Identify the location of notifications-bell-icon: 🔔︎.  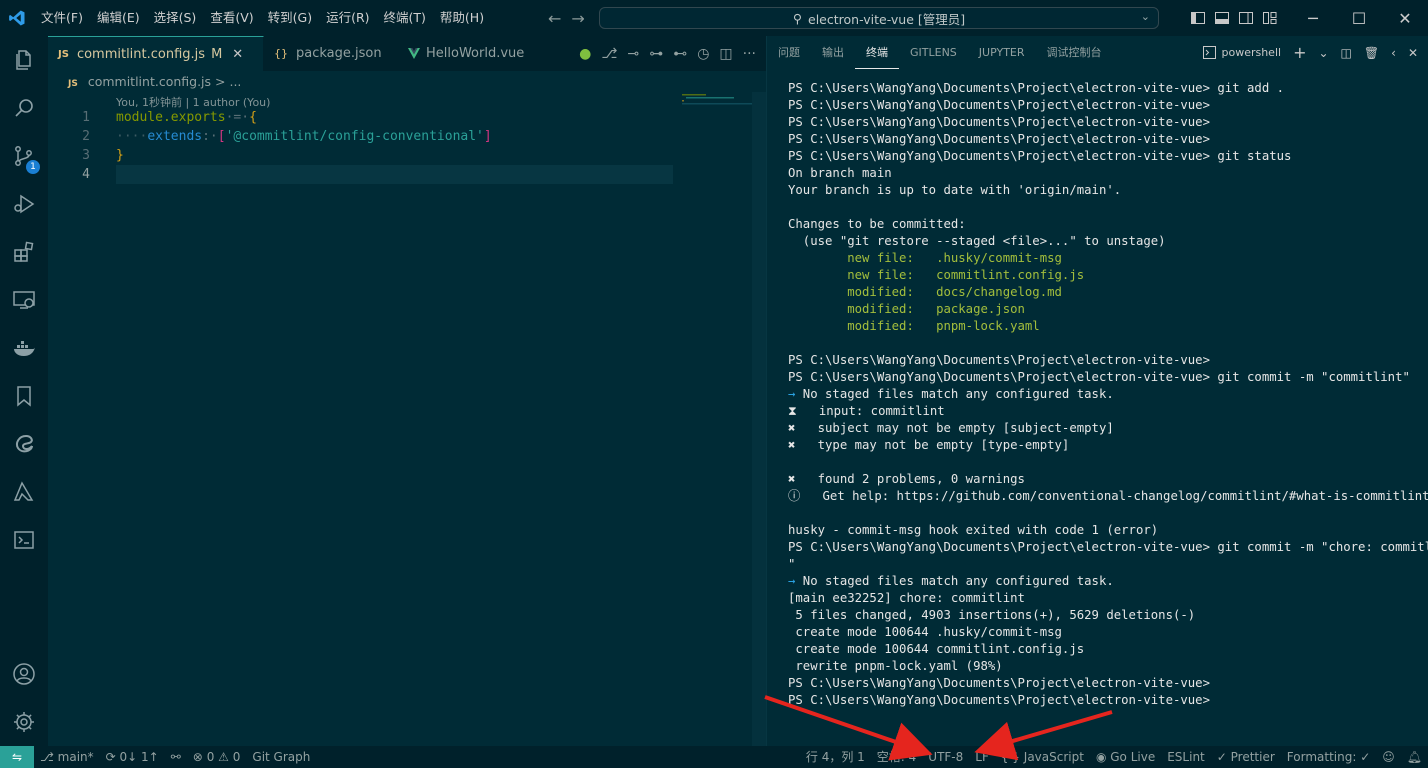
(1414, 757).